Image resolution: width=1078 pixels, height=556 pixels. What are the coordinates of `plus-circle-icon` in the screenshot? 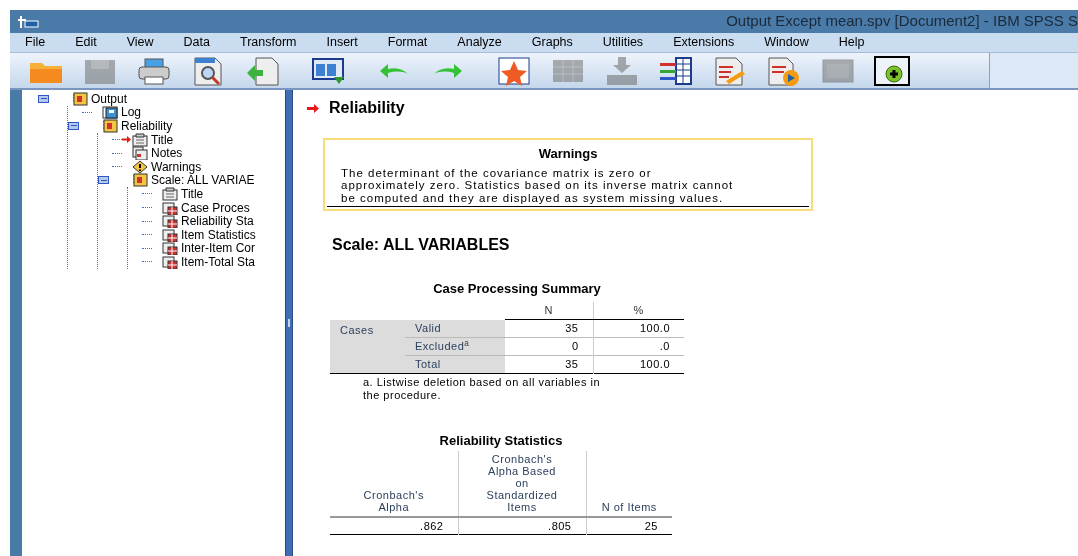 It's located at (892, 70).